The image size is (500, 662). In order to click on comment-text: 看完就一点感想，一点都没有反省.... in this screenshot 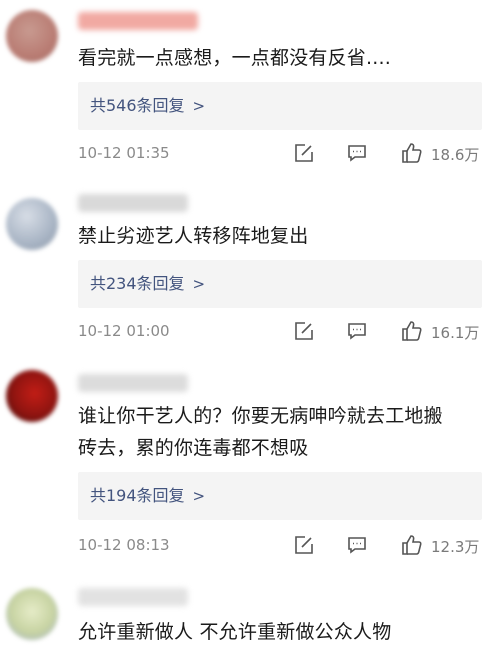, I will do `click(234, 58)`.